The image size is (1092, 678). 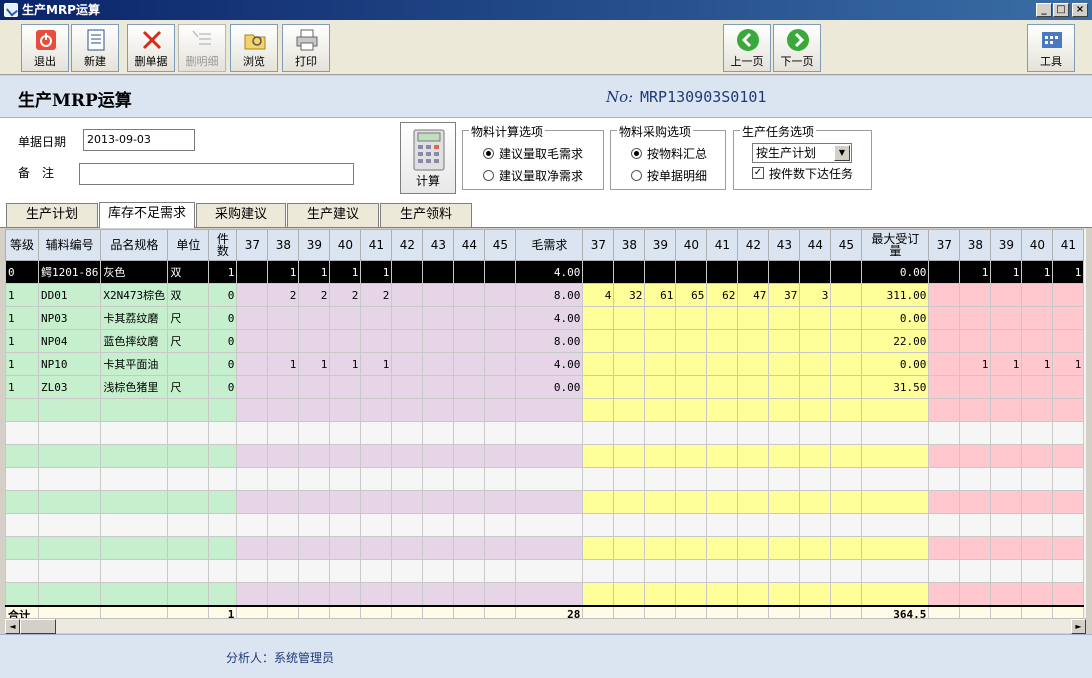 What do you see at coordinates (306, 48) in the screenshot?
I see `print-button: 打印` at bounding box center [306, 48].